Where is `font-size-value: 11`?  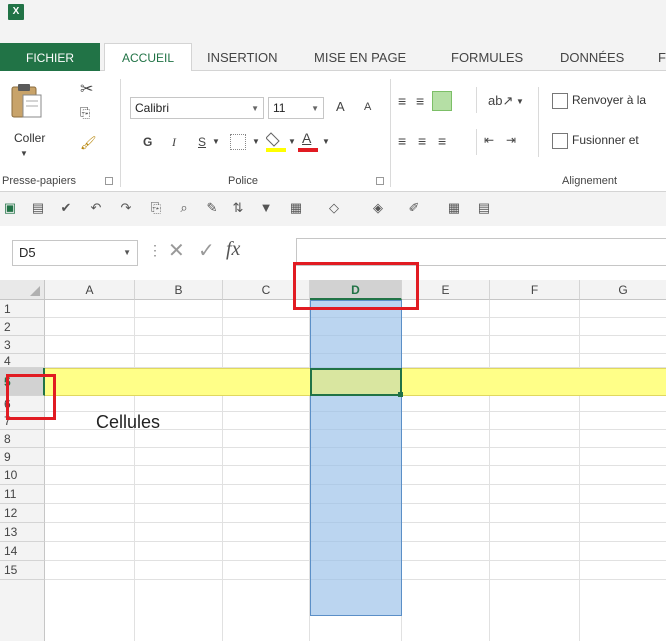 font-size-value: 11 is located at coordinates (279, 108).